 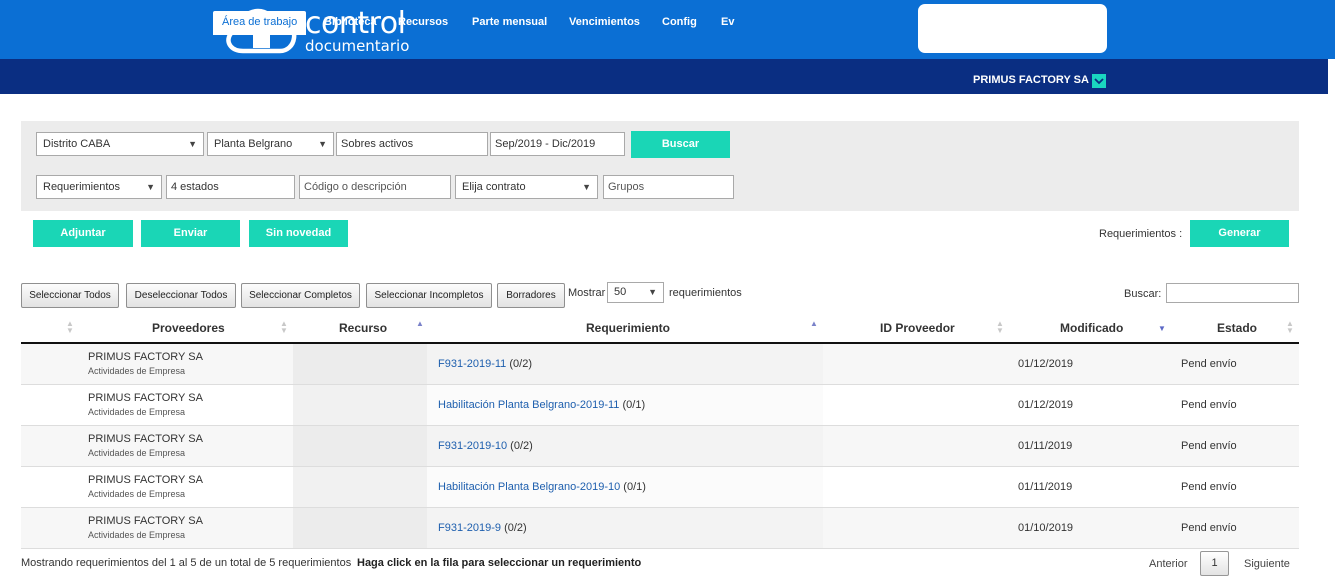 What do you see at coordinates (528, 405) in the screenshot?
I see `requerimiento-link: Habilitación Planta Belgrano-2019-11` at bounding box center [528, 405].